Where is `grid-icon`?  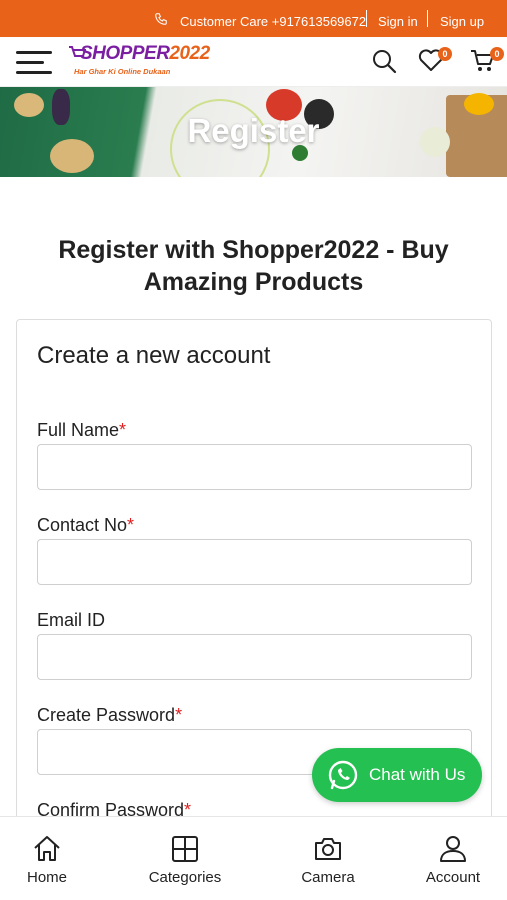
grid-icon is located at coordinates (185, 849).